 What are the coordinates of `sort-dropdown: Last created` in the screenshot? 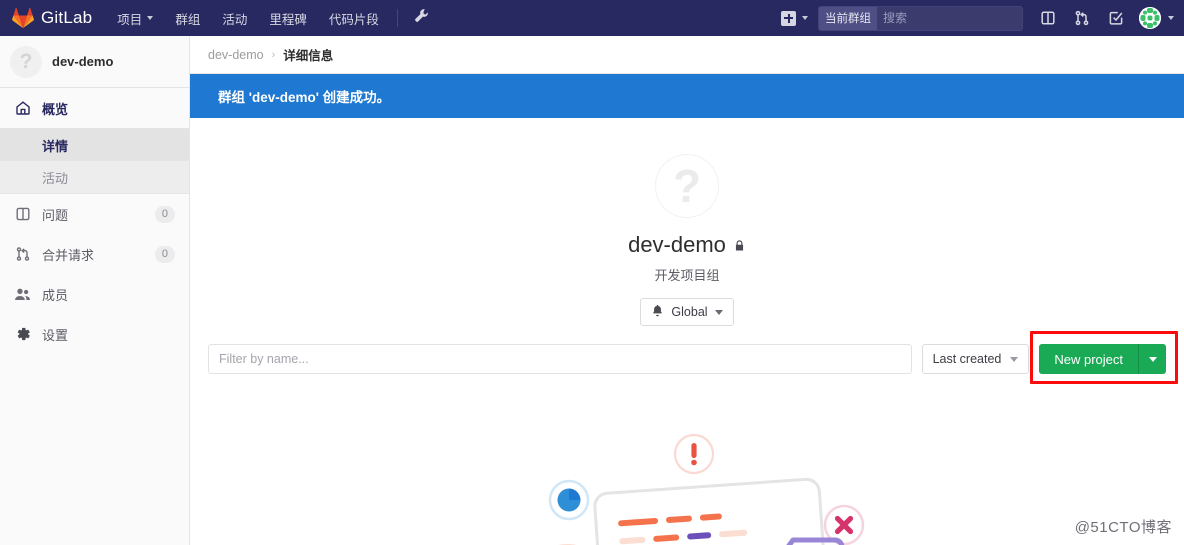 It's located at (975, 359).